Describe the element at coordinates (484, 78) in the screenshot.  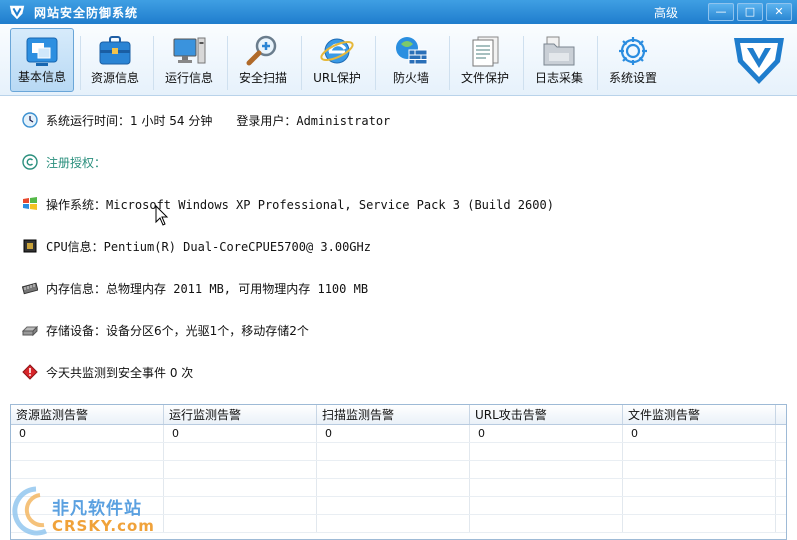
I see `tab-label: 文件保护` at that location.